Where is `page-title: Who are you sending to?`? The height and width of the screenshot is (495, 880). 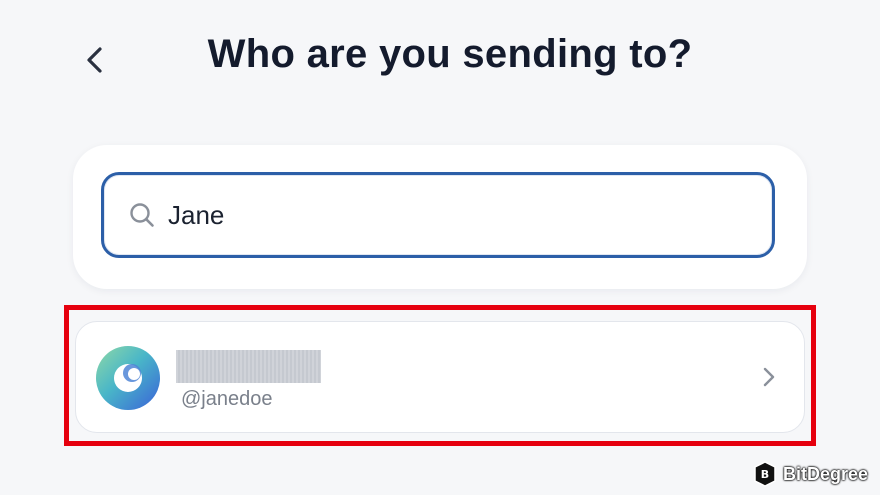 page-title: Who are you sending to? is located at coordinates (450, 54).